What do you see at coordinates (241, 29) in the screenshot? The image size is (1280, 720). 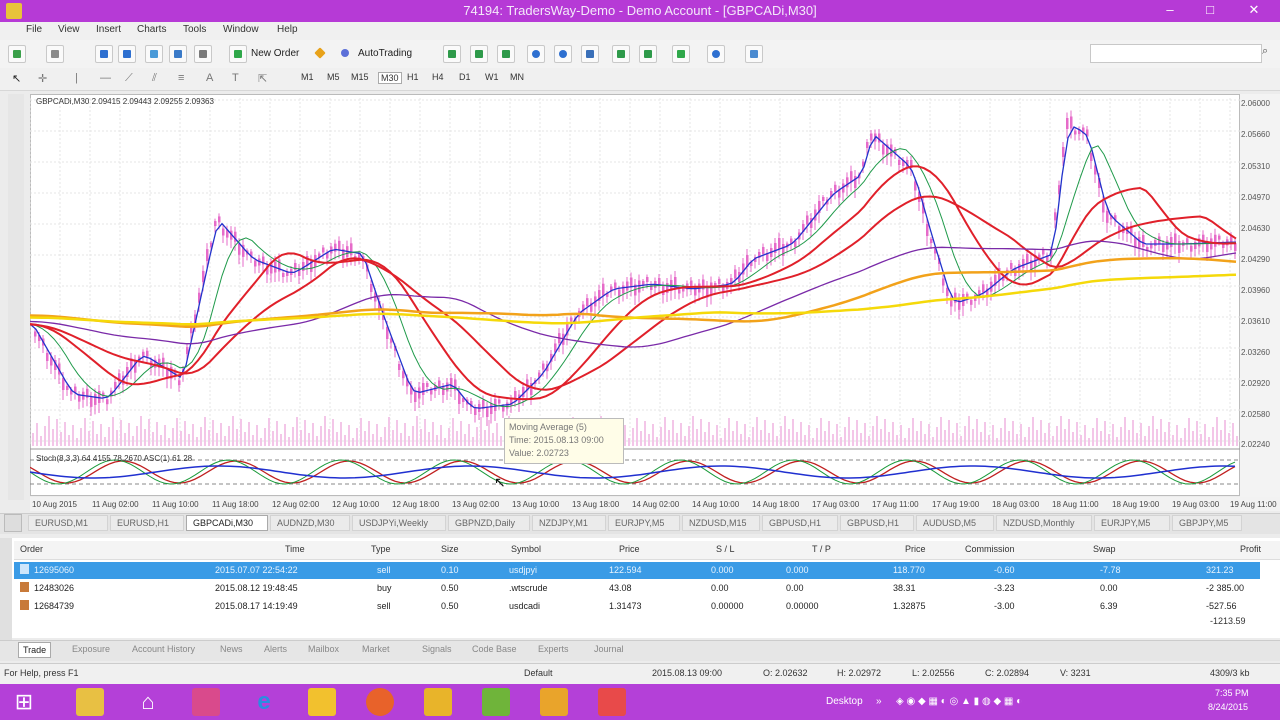 I see `menu-window: Window` at bounding box center [241, 29].